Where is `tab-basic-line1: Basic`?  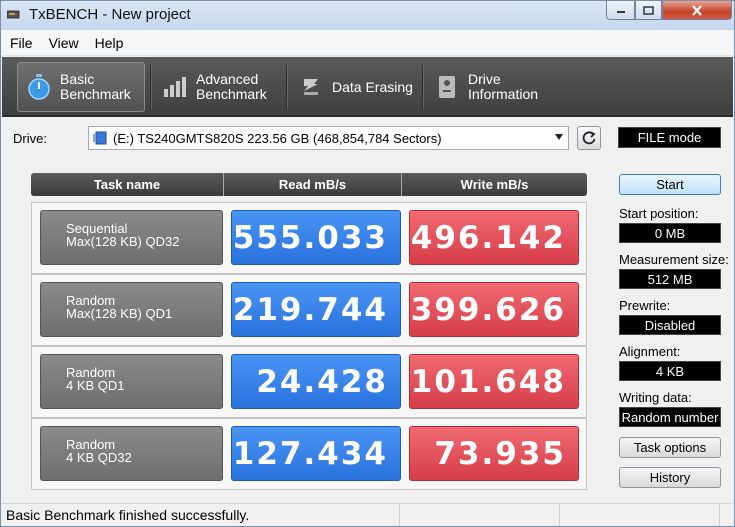 tab-basic-line1: Basic is located at coordinates (77, 79).